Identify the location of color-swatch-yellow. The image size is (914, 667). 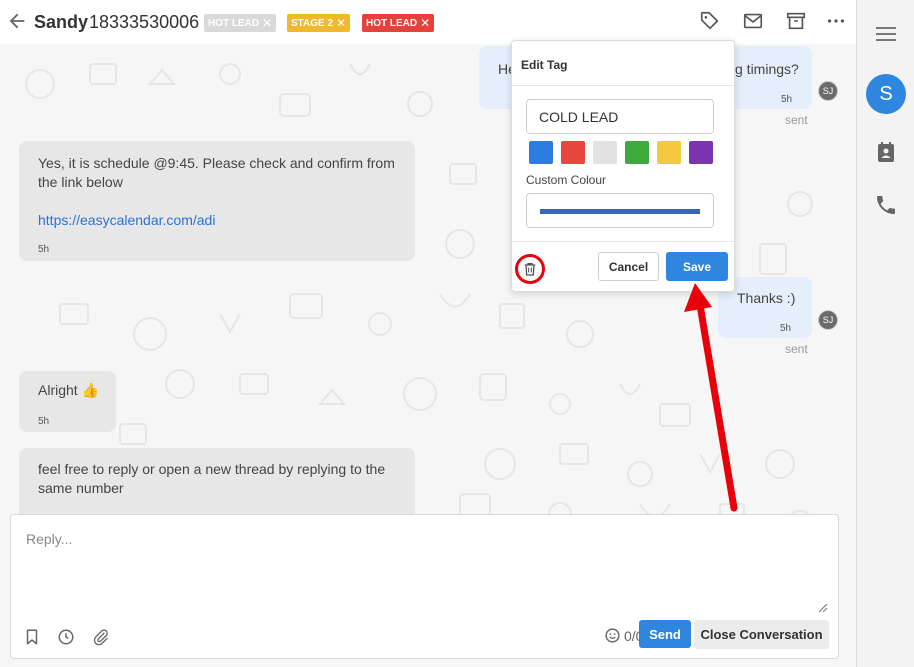
(669, 152).